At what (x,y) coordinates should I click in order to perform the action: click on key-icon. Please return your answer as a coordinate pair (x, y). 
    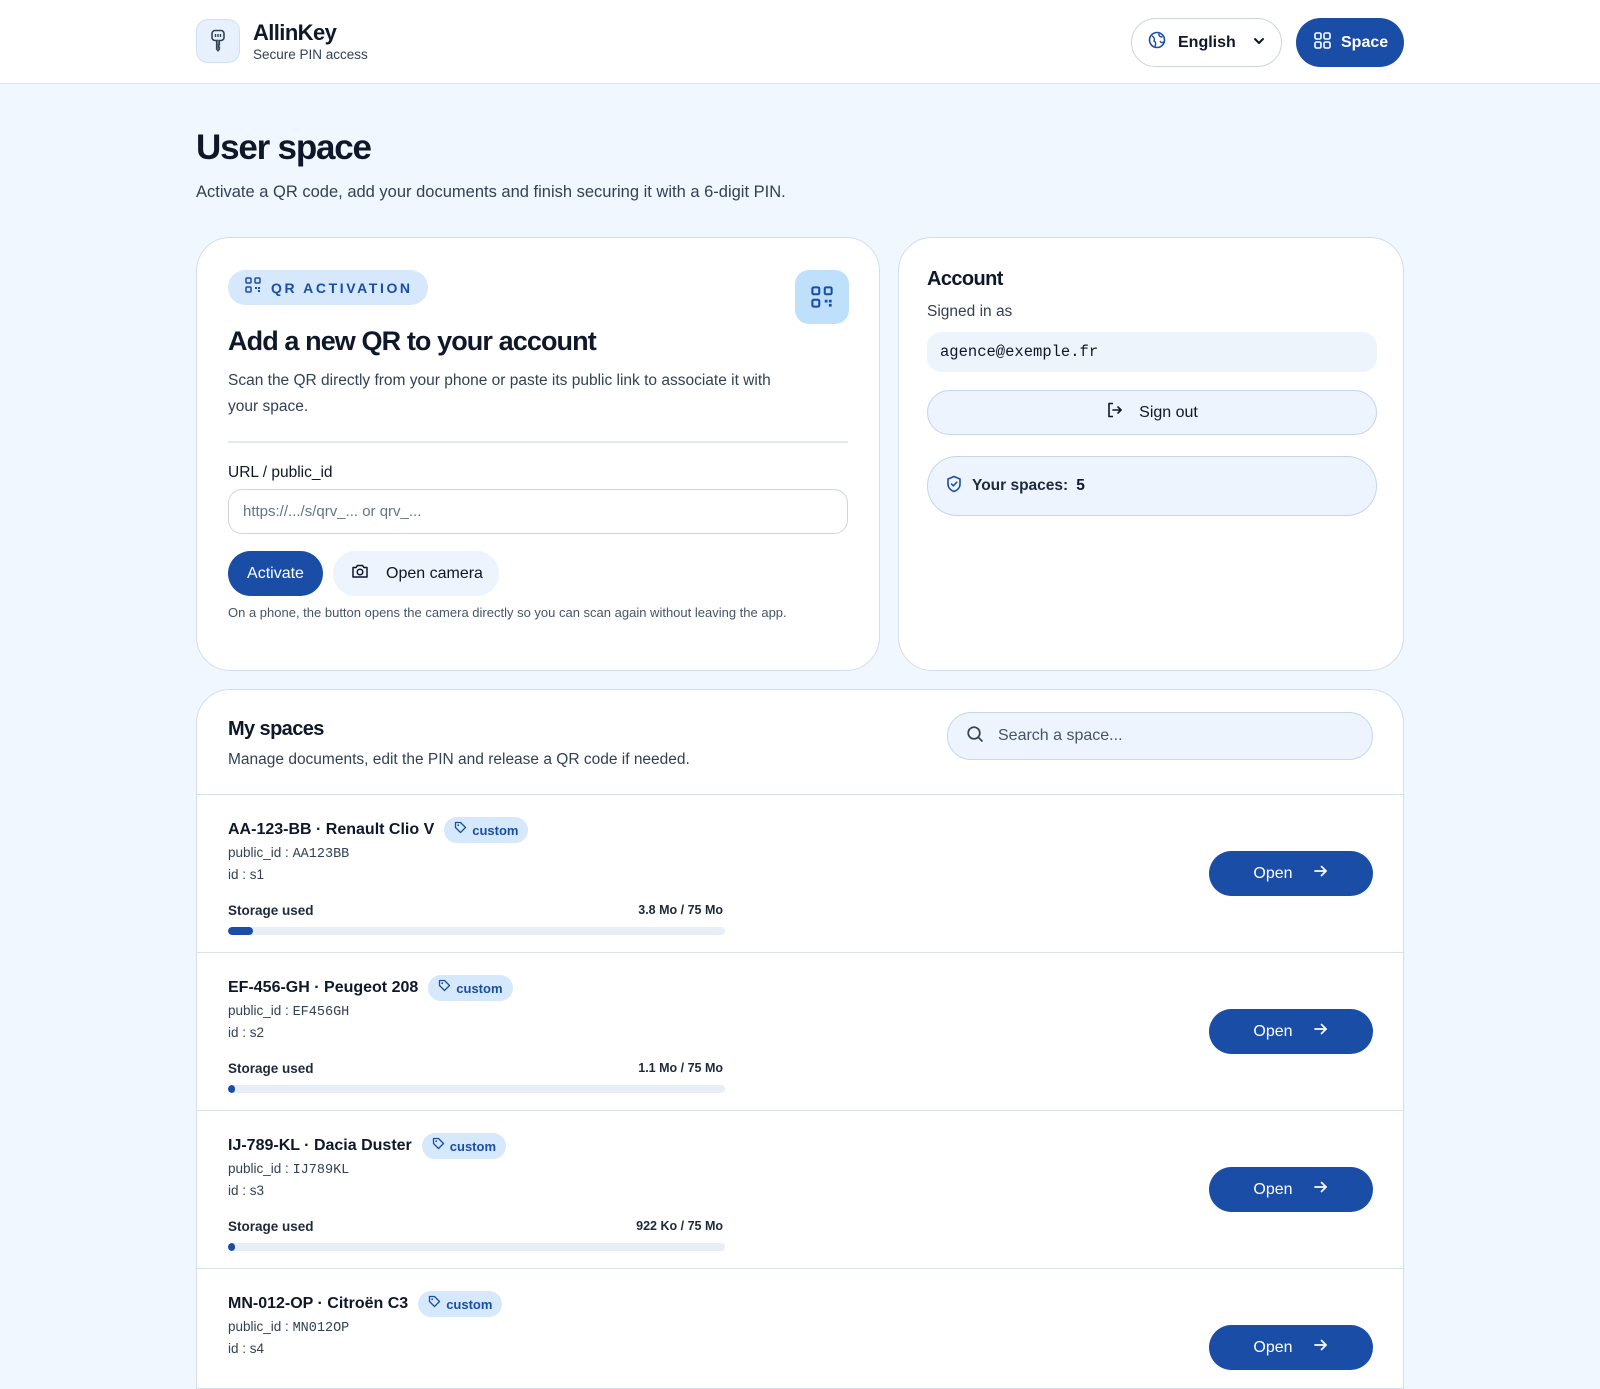
    Looking at the image, I should click on (218, 41).